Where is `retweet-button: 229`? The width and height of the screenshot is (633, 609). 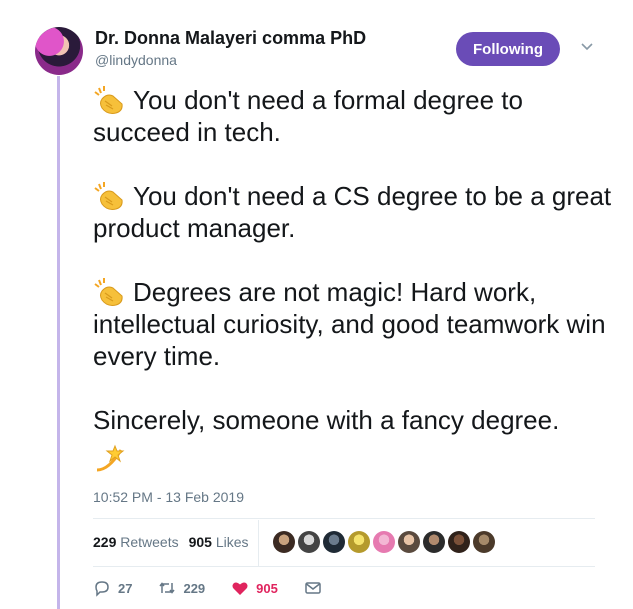
retweet-button: 229 is located at coordinates (181, 588).